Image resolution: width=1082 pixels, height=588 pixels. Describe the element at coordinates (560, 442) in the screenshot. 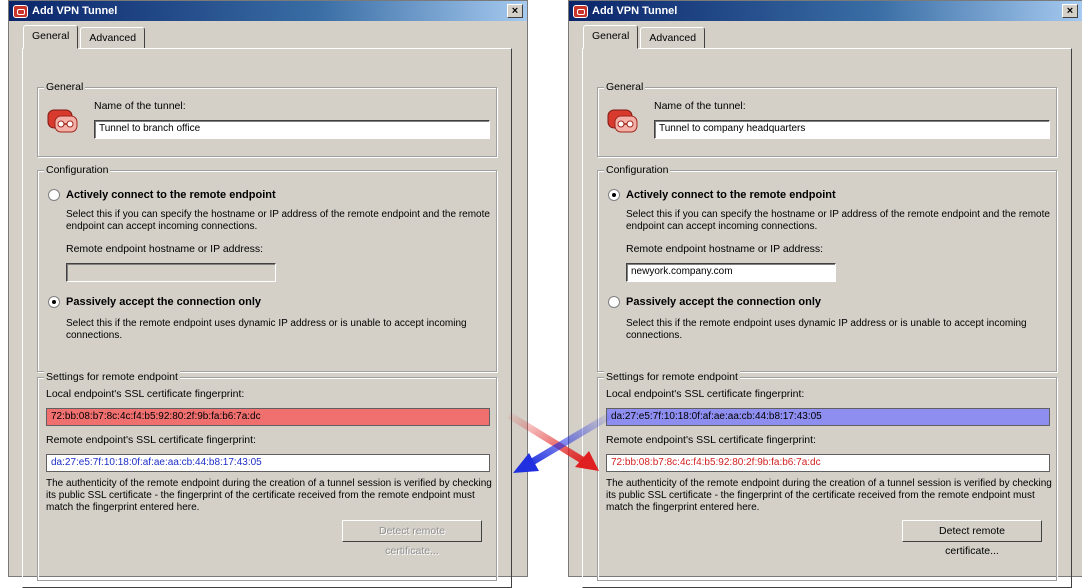

I see `fingerprint-swap-arrows` at that location.